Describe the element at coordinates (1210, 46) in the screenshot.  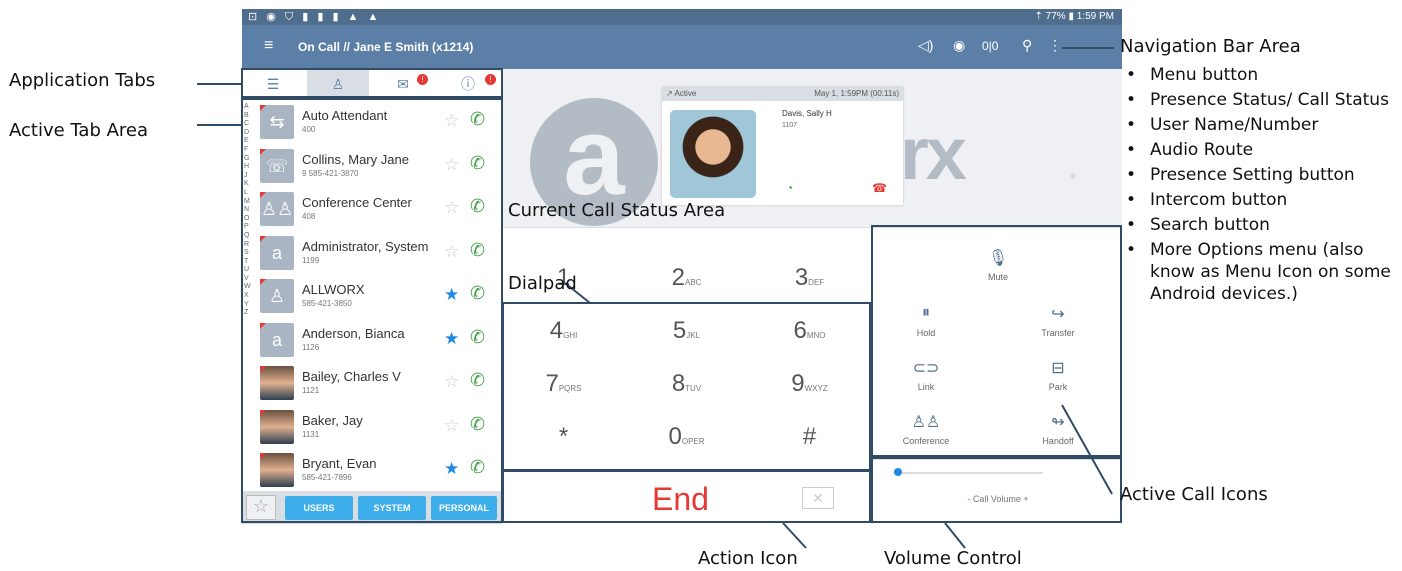
I see `navigation-bar-label: Navigation Bar Area` at that location.